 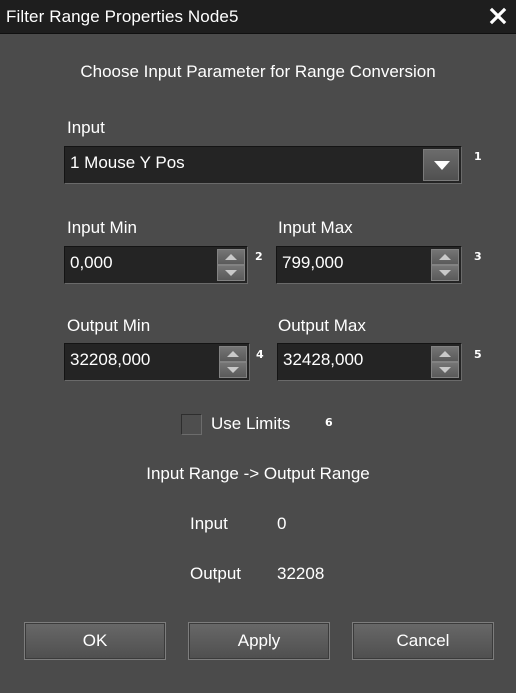 I want to click on input-select-value: 1 Mouse Y Pos, so click(x=127, y=162).